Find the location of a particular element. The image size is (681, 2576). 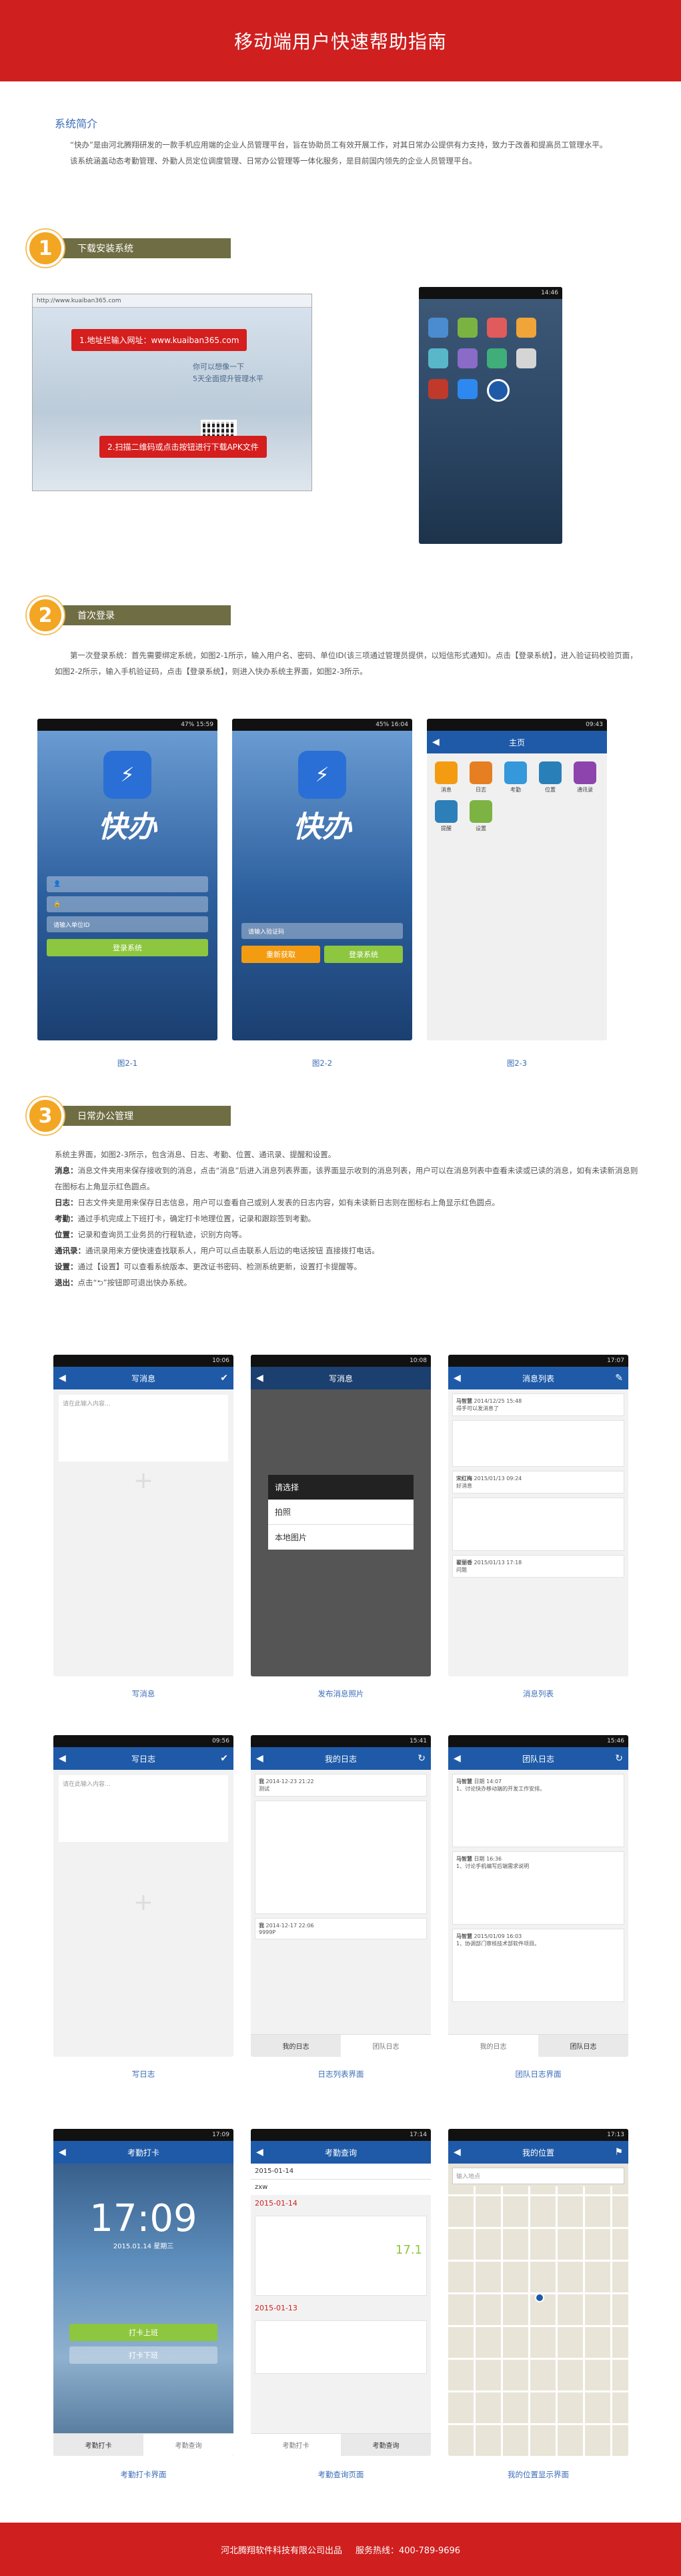

message-item: 宋红梅 2015/01/13 09:24 好消息 is located at coordinates (538, 1482).